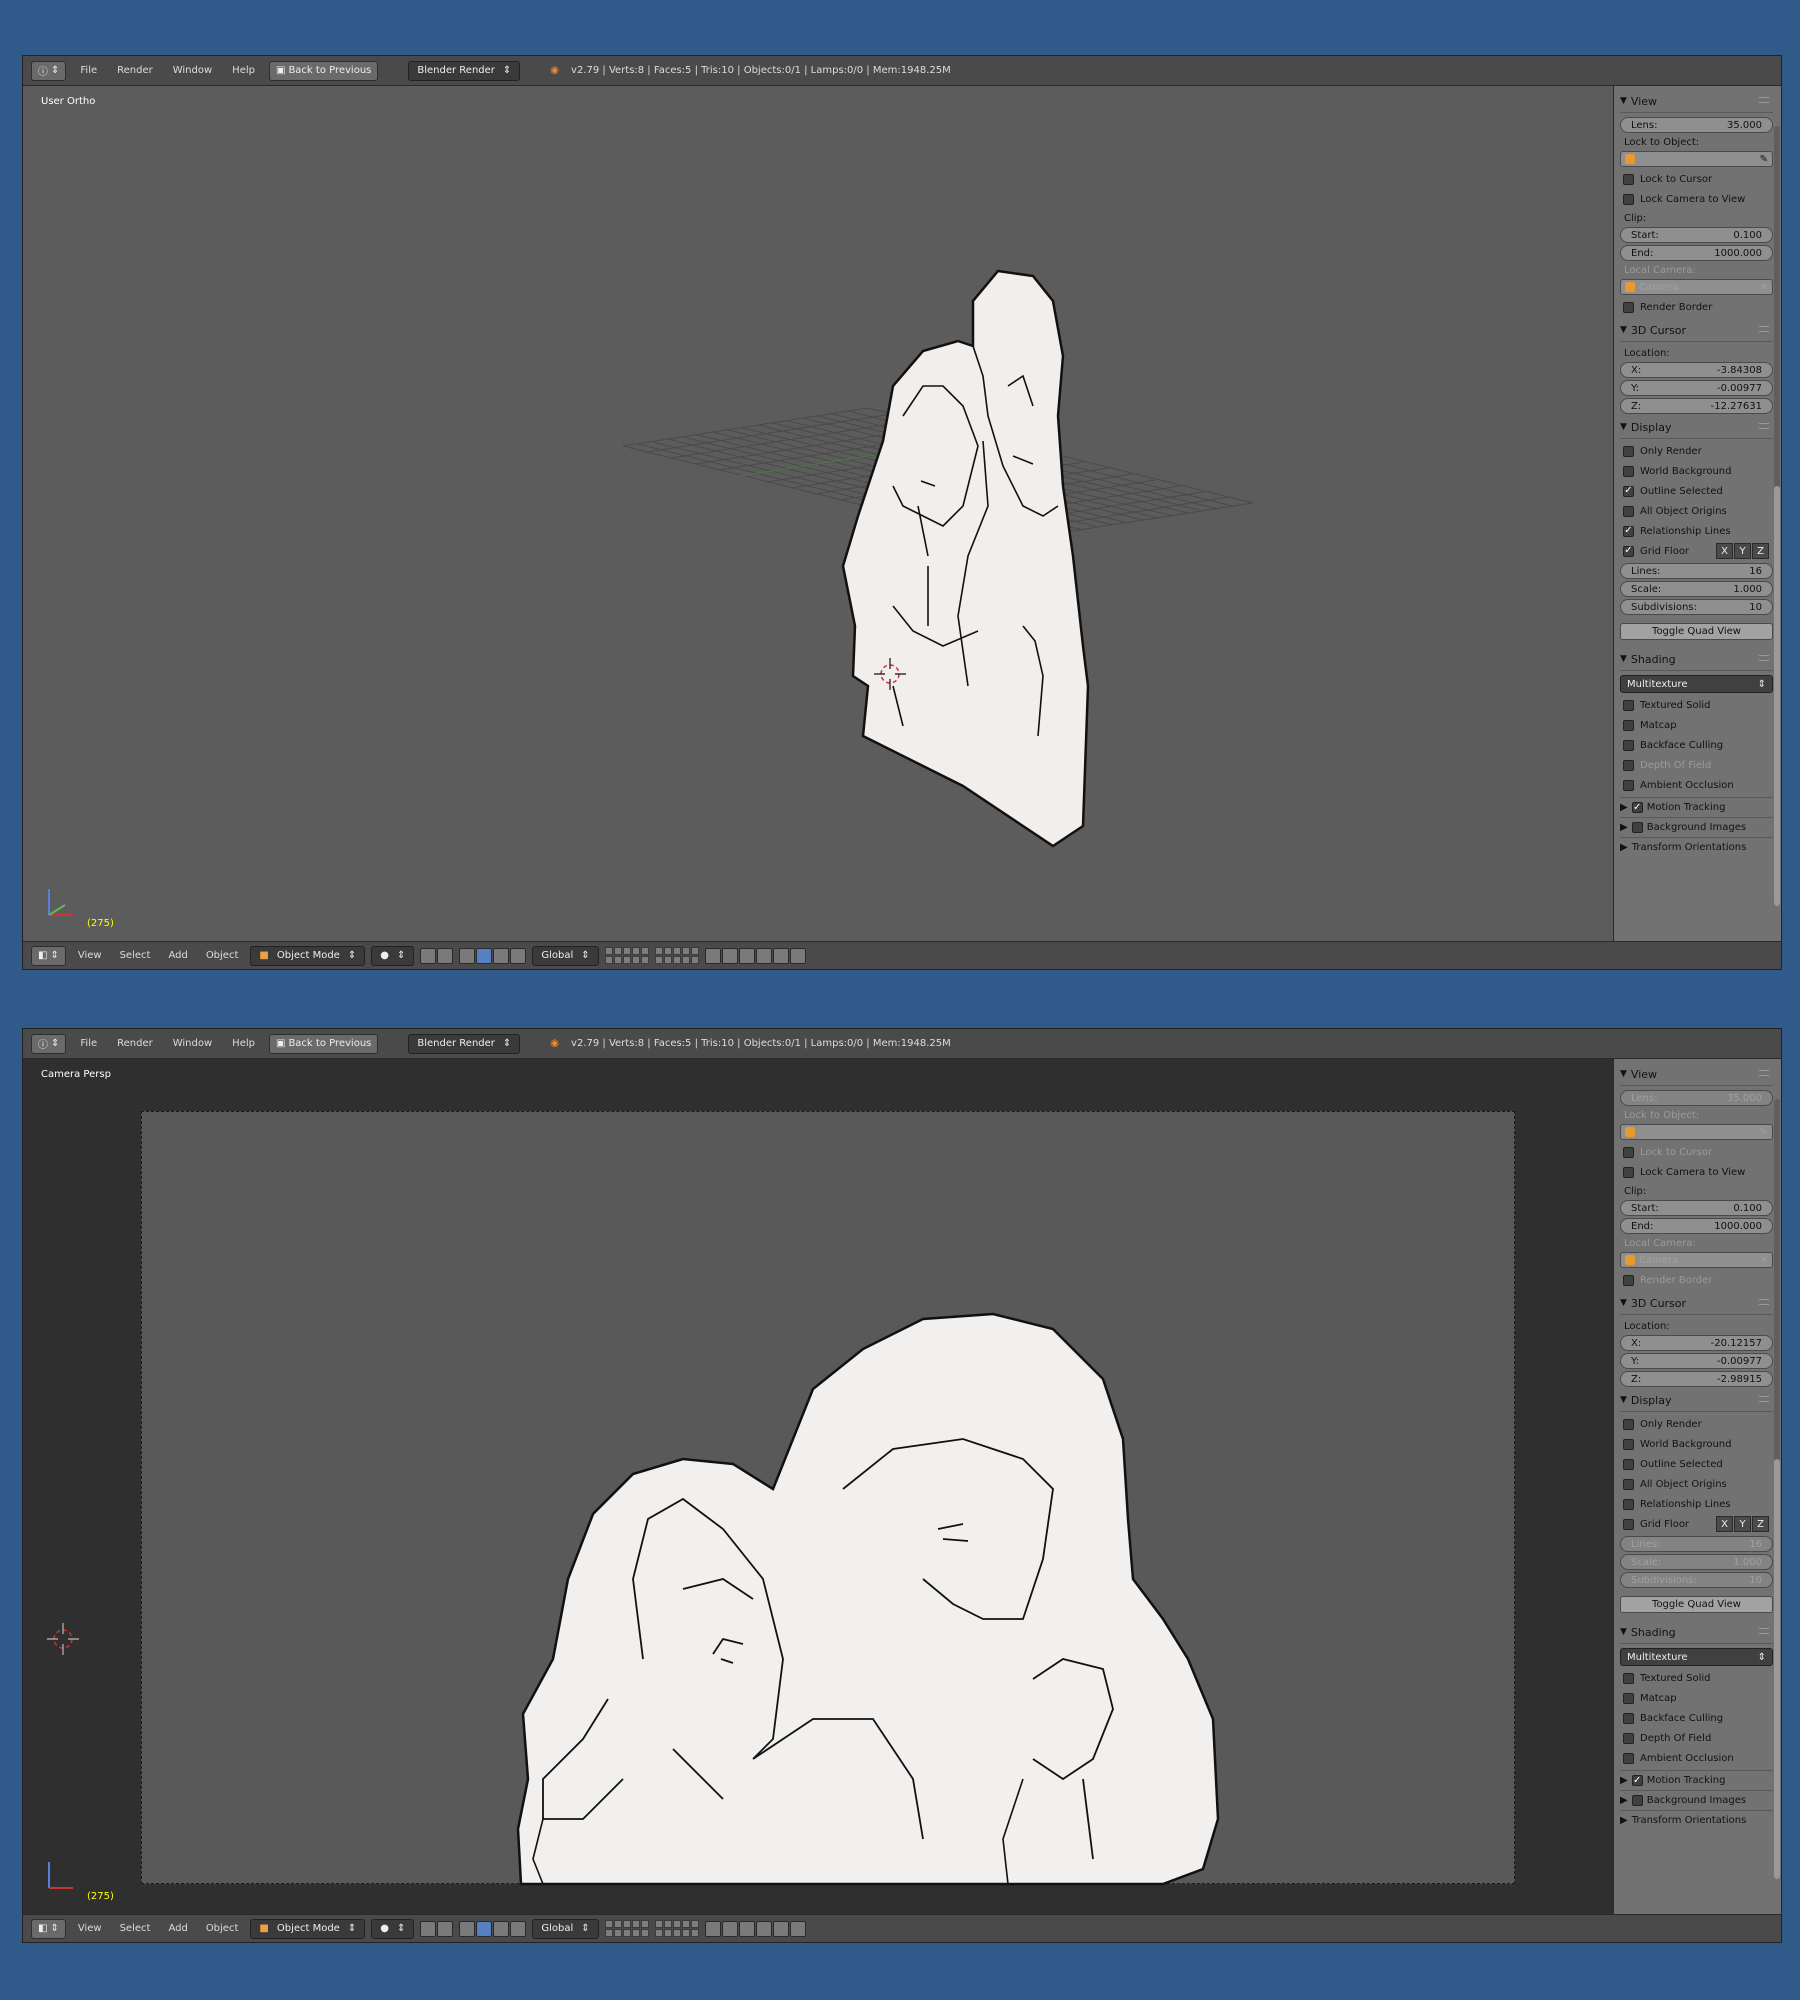 The height and width of the screenshot is (2000, 1800). Describe the element at coordinates (1696, 1698) in the screenshot. I see `matcap-check: Matcap` at that location.